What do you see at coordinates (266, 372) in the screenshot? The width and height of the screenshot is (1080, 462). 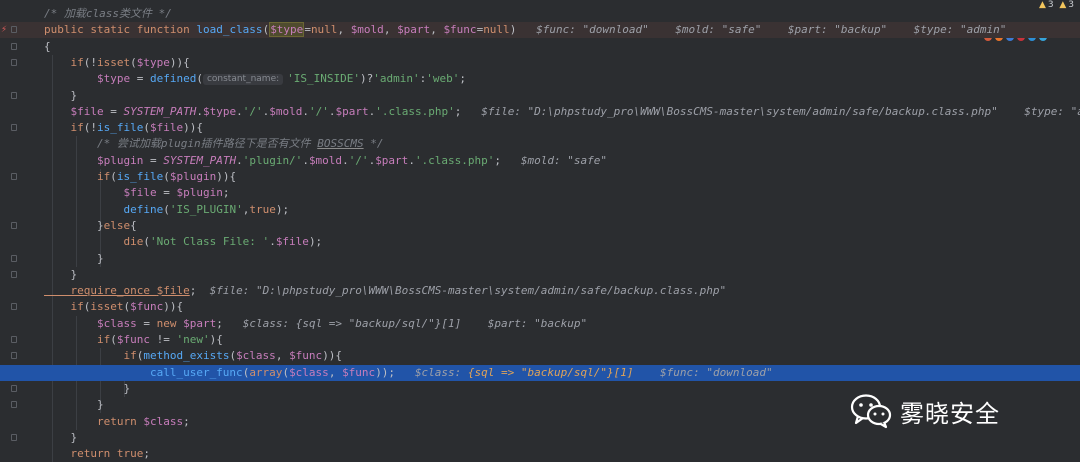 I see `code-token: array` at bounding box center [266, 372].